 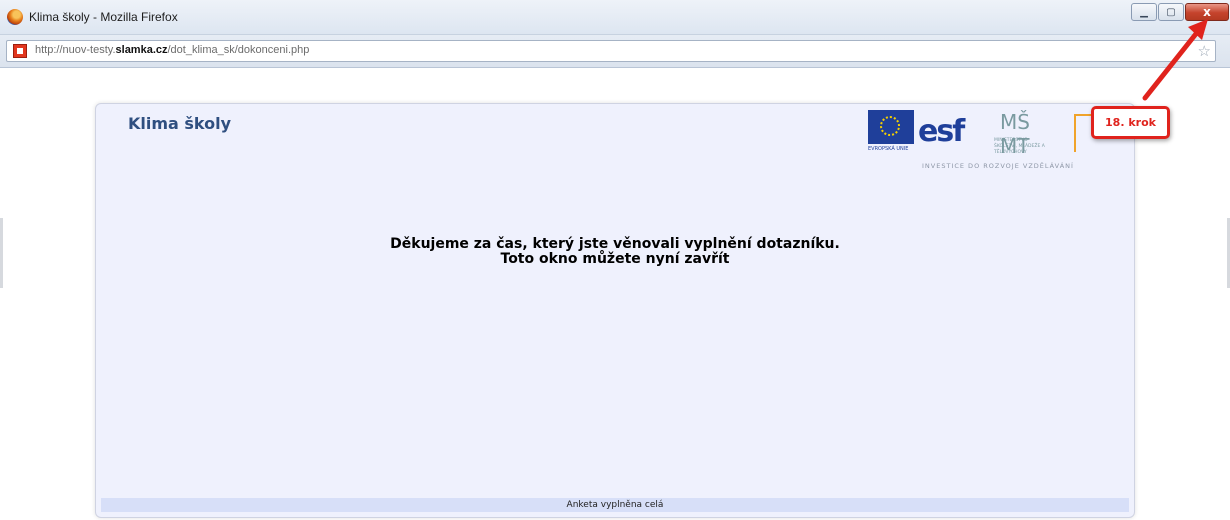 I want to click on eu-stars-icon, so click(x=890, y=126).